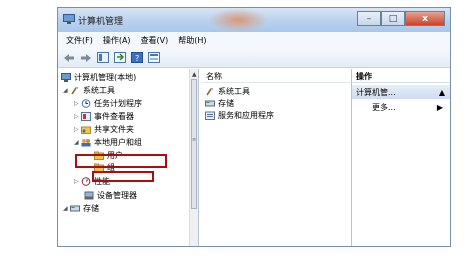  What do you see at coordinates (226, 103) in the screenshot?
I see `list-item-label: 存储` at bounding box center [226, 103].